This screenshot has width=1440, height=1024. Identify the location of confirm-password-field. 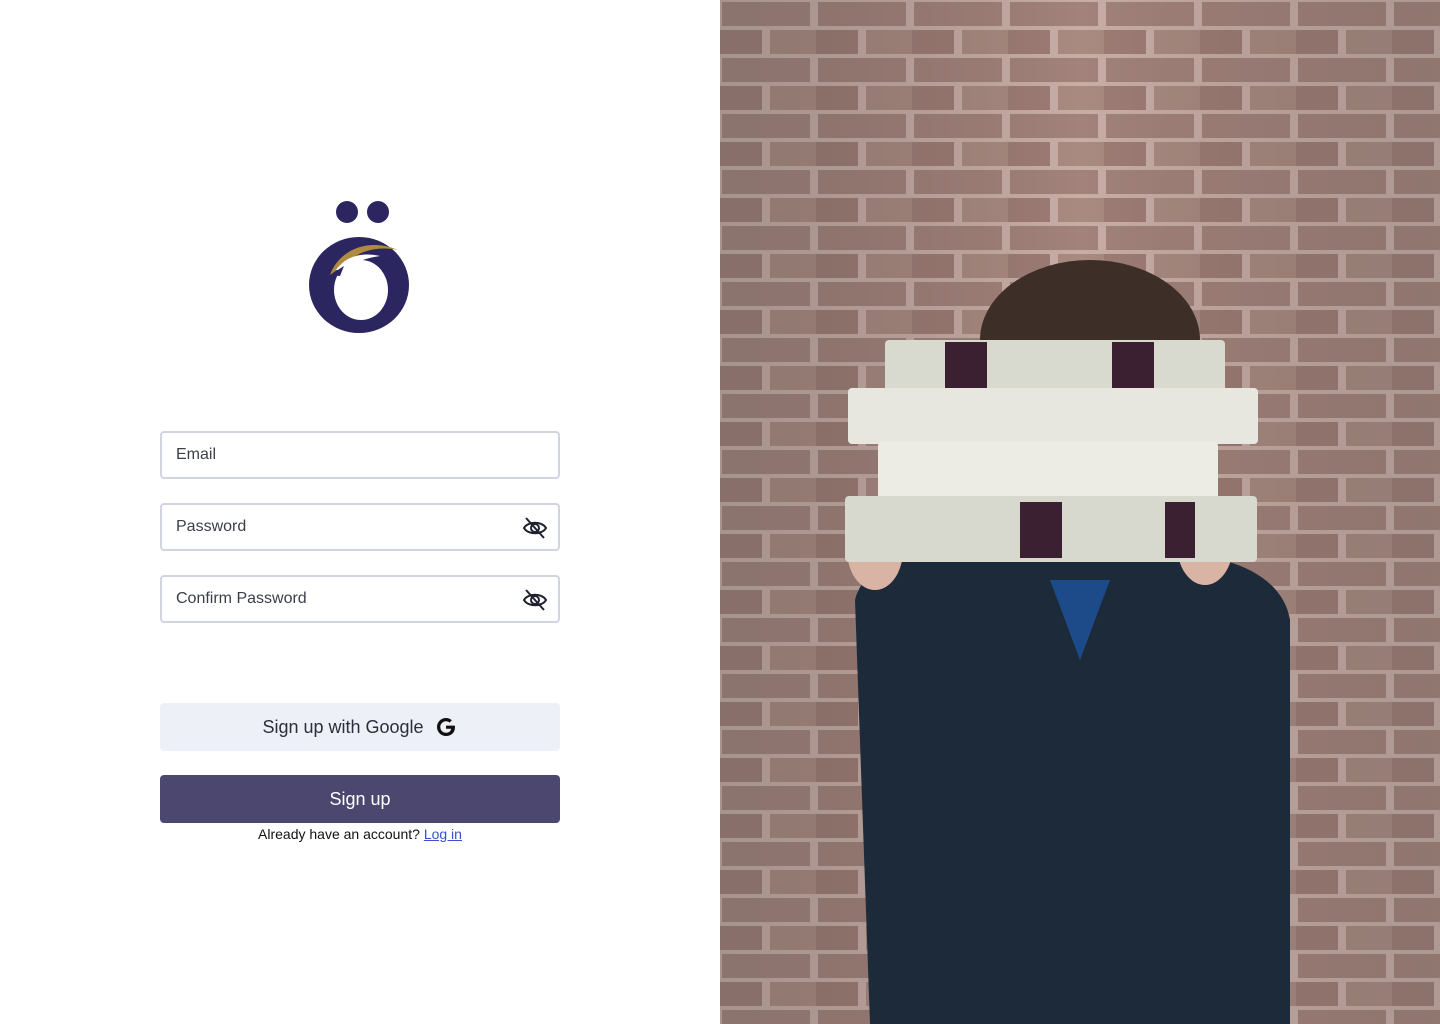
(360, 599).